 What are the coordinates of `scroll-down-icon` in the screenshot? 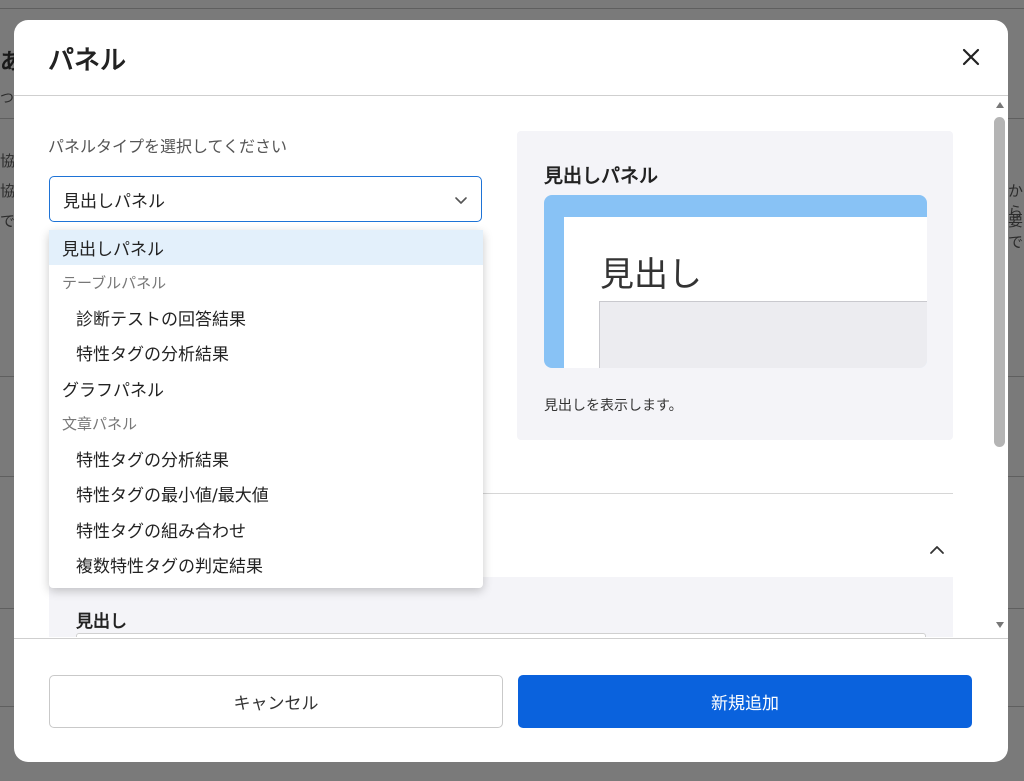 It's located at (1000, 625).